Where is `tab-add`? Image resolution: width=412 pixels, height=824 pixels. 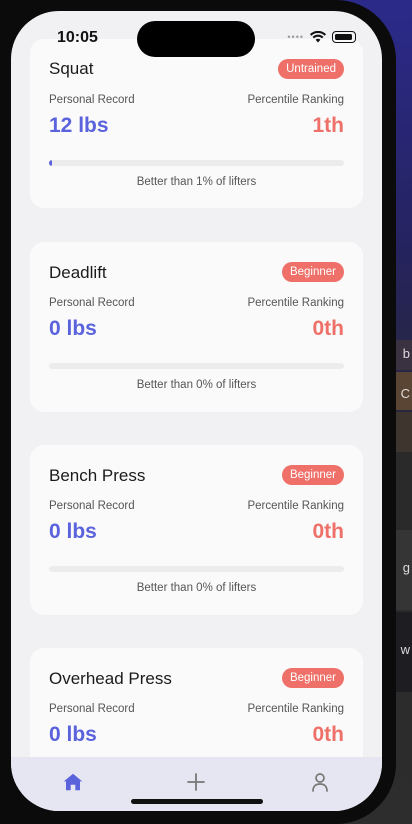 tab-add is located at coordinates (196, 782).